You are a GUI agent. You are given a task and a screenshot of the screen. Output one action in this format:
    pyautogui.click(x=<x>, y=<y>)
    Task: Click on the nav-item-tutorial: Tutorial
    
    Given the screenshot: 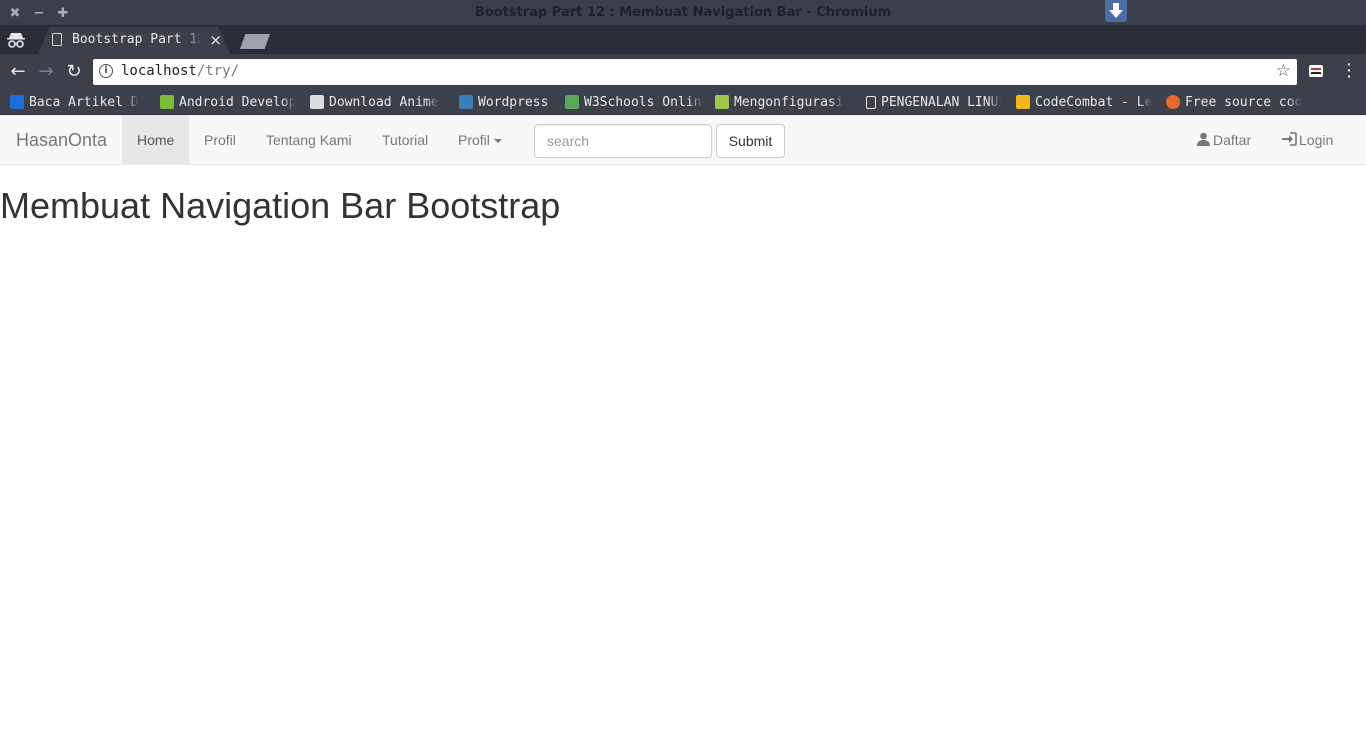 What is the action you would take?
    pyautogui.click(x=405, y=140)
    